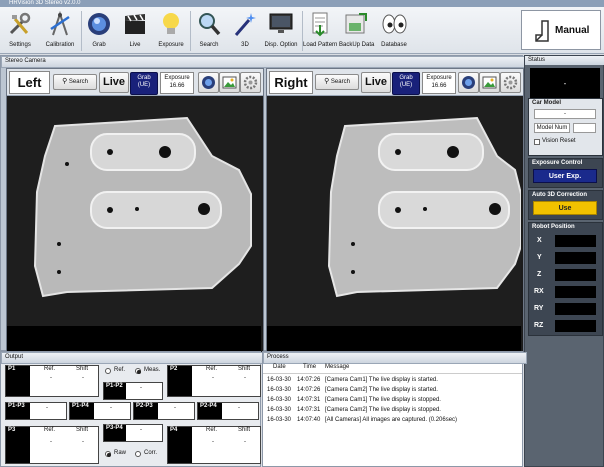 The image size is (604, 467). I want to click on corr-radio, so click(138, 454).